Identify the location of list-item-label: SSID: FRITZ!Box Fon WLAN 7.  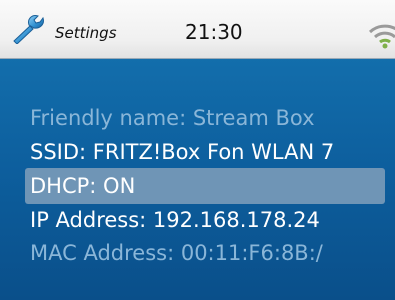
(182, 152).